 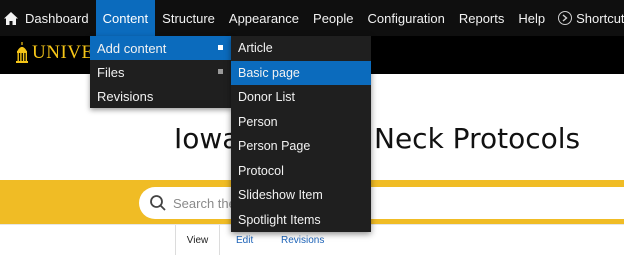 What do you see at coordinates (207, 138) in the screenshot?
I see `page-title-part1: Iowa` at bounding box center [207, 138].